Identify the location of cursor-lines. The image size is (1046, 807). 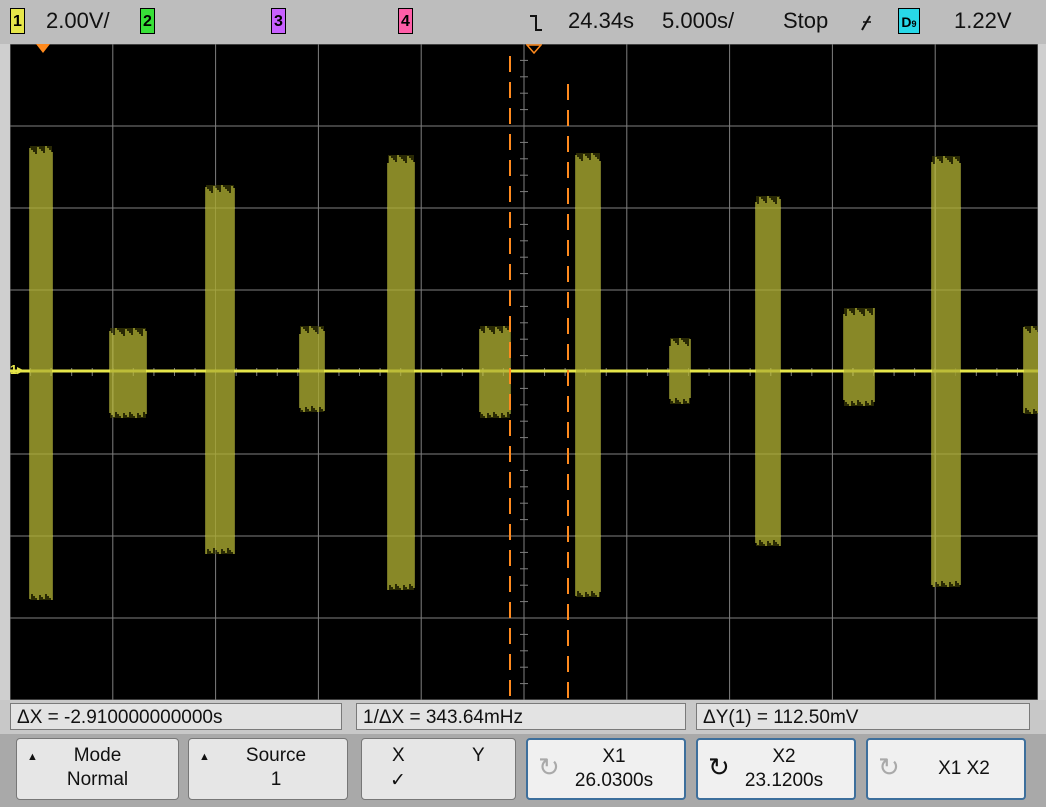
(539, 378).